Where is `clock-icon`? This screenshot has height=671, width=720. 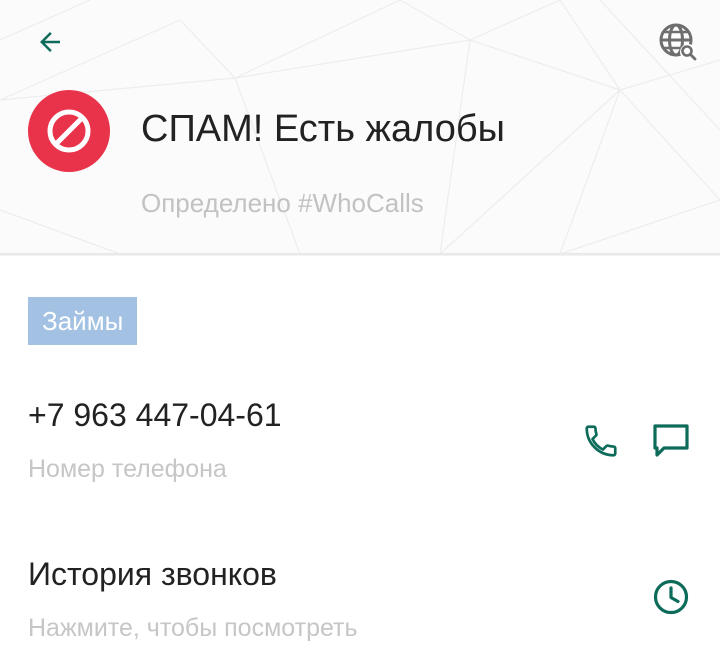
clock-icon is located at coordinates (671, 597).